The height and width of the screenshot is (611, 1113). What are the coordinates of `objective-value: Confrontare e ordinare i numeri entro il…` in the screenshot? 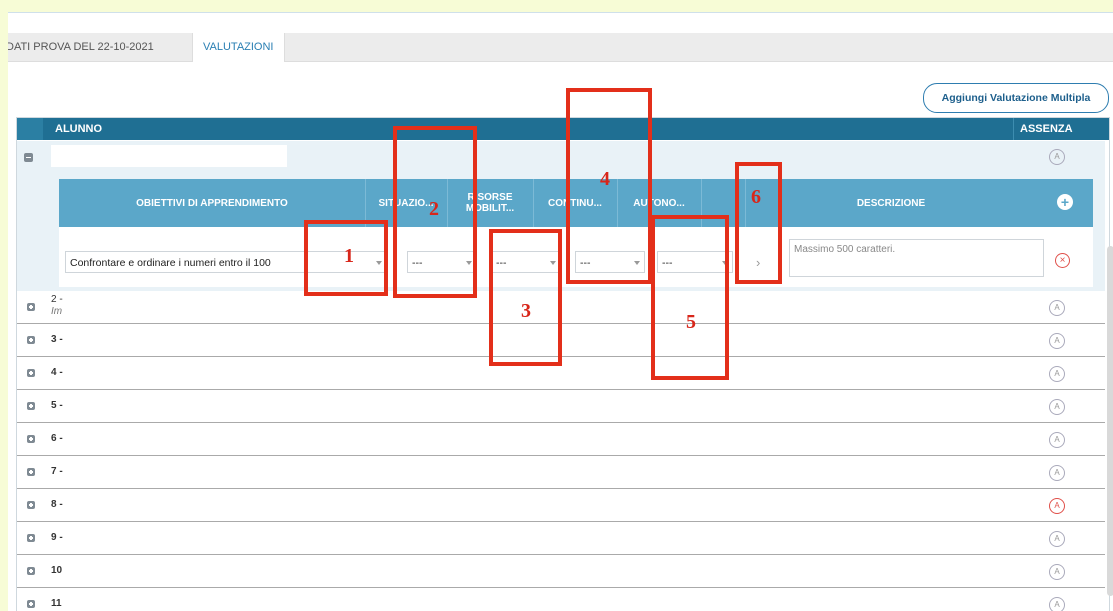 It's located at (170, 263).